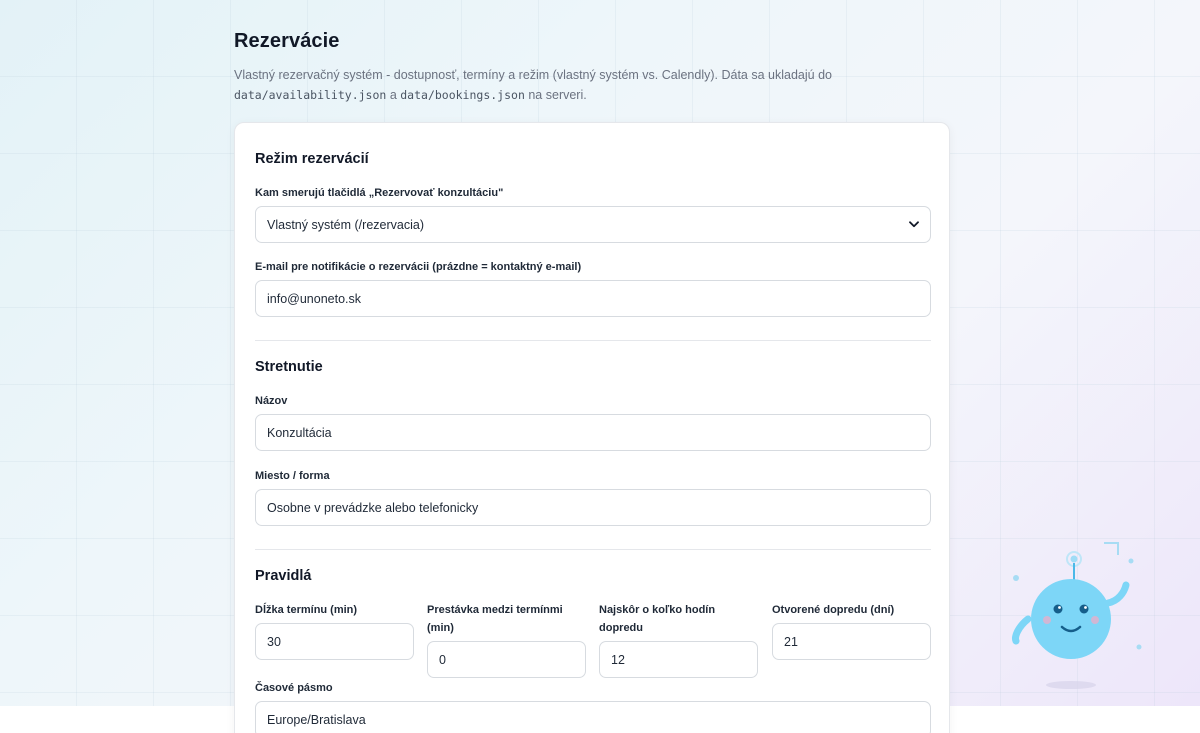  What do you see at coordinates (914, 225) in the screenshot?
I see `chevron-down-icon` at bounding box center [914, 225].